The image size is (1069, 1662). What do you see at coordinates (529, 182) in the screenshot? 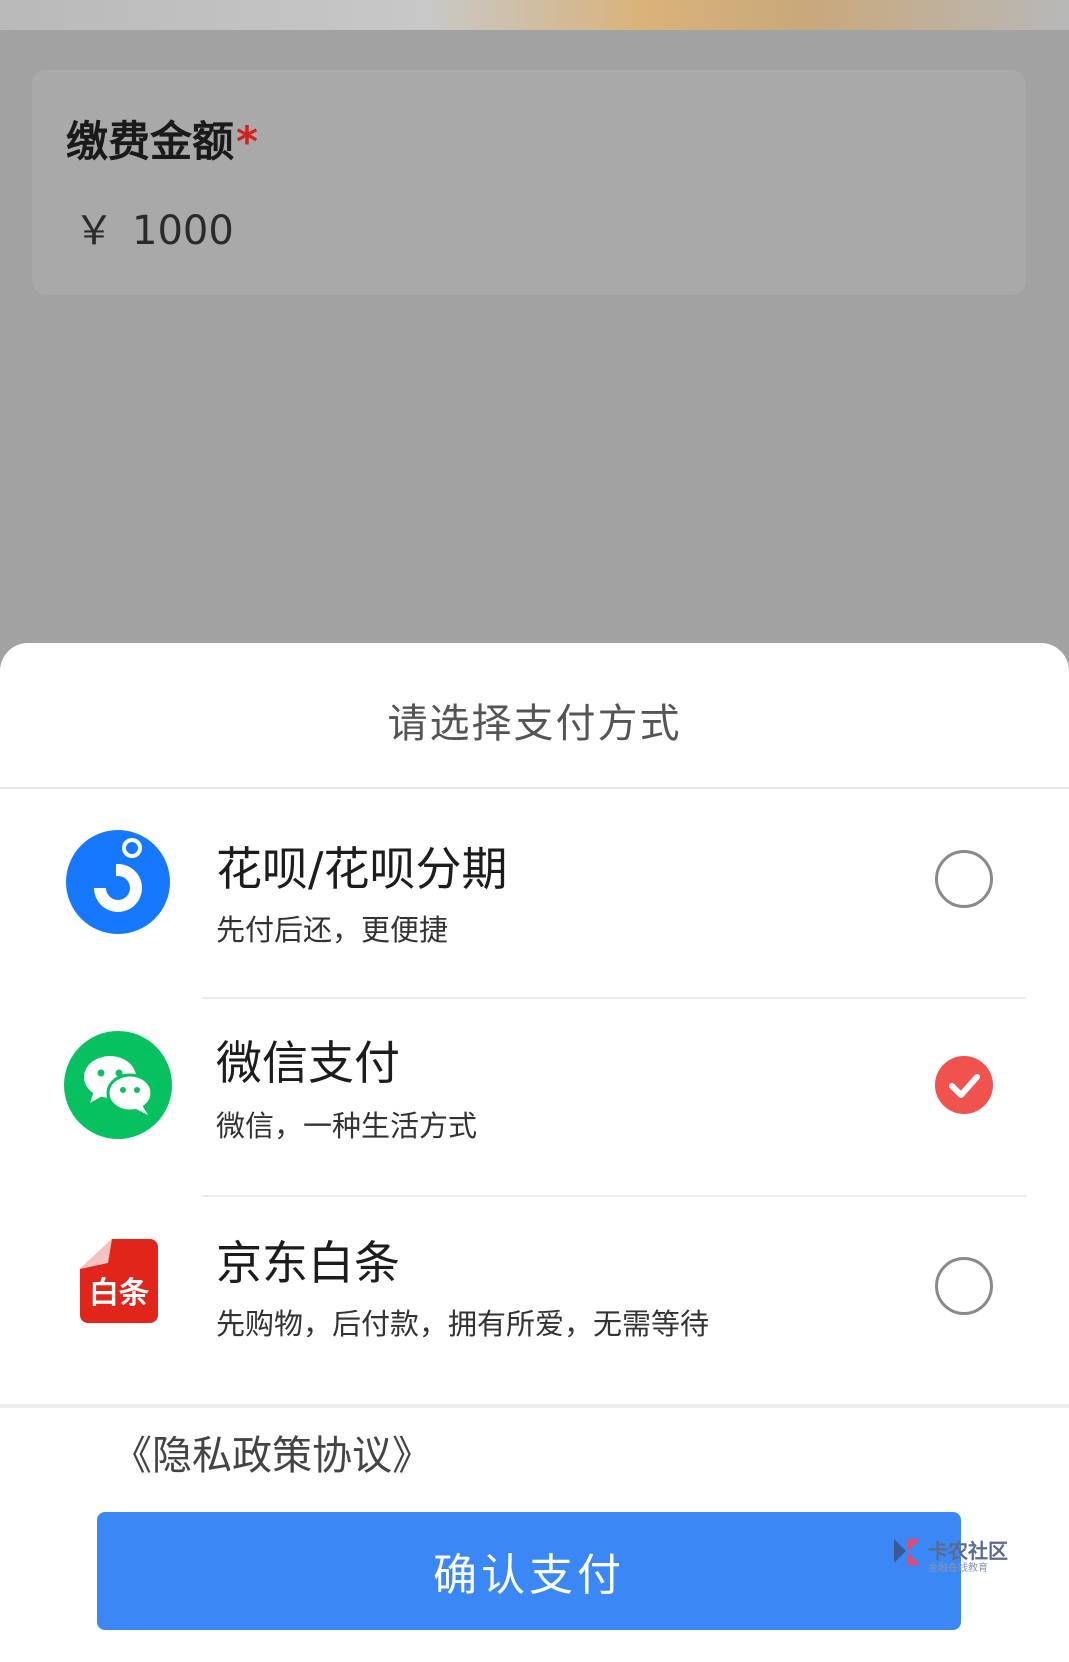
I see `amount-card: 缴费金额* ￥ 1000` at bounding box center [529, 182].